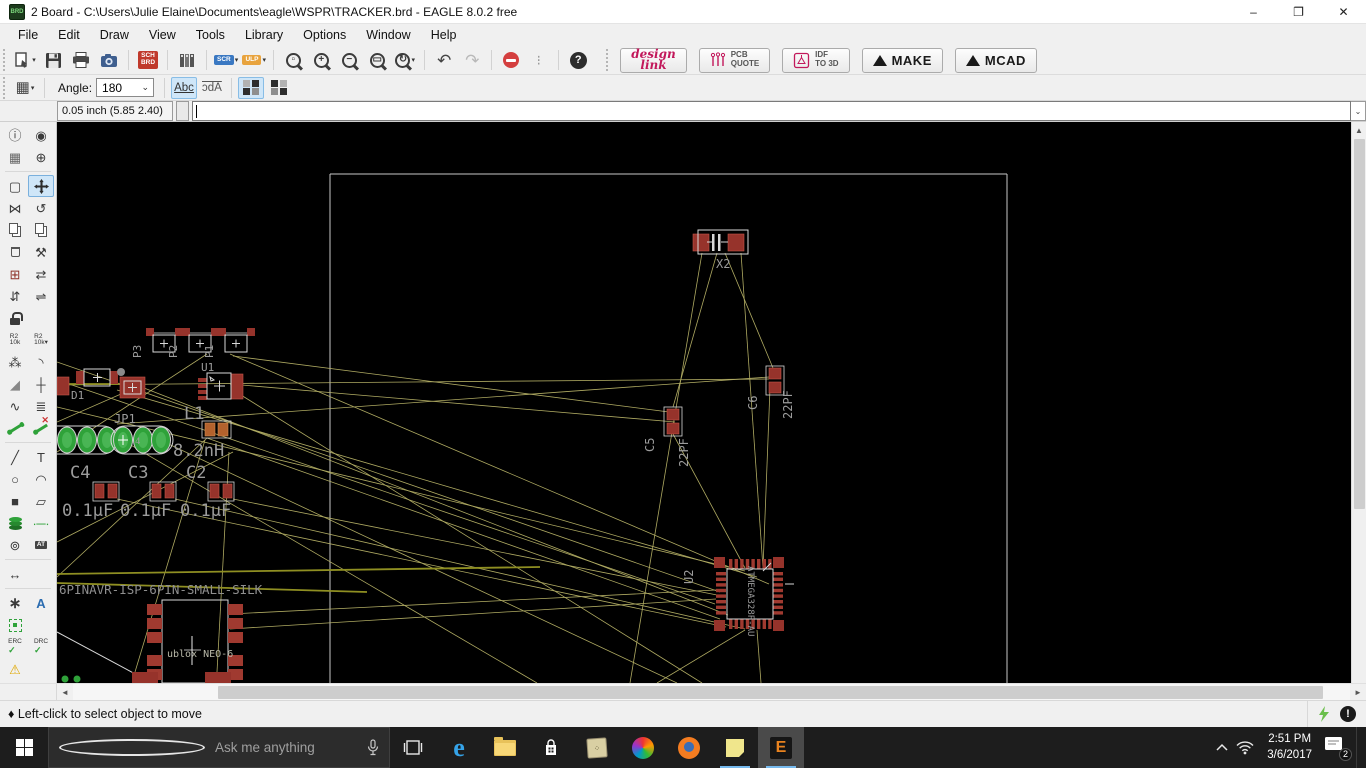 The image size is (1366, 768). What do you see at coordinates (505, 747) in the screenshot?
I see `taskbar-file-explorer` at bounding box center [505, 747].